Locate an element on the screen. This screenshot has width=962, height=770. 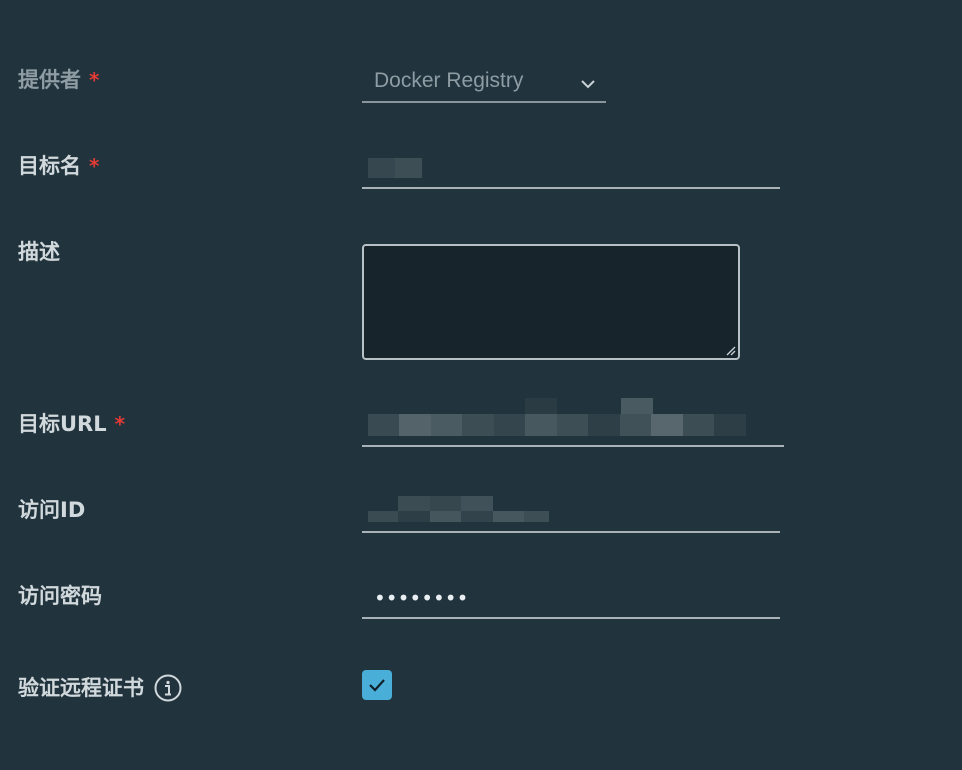
resize-handle-icon is located at coordinates (730, 350).